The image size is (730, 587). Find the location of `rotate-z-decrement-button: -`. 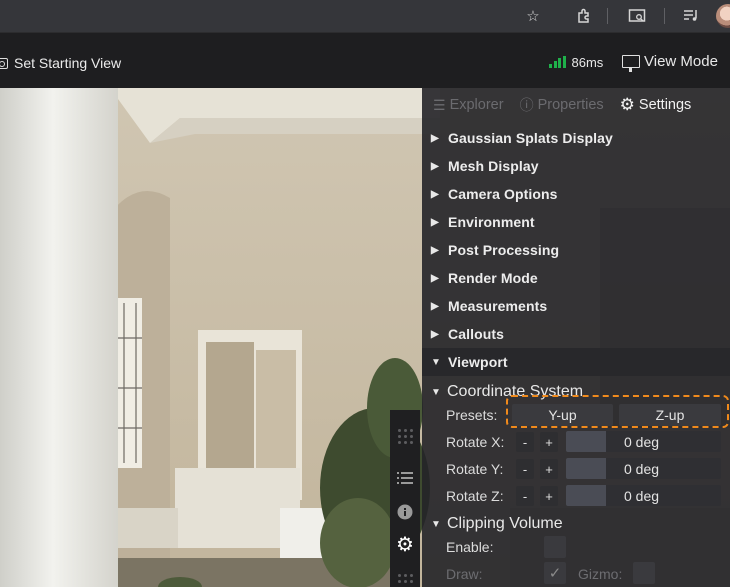

rotate-z-decrement-button: - is located at coordinates (525, 496).